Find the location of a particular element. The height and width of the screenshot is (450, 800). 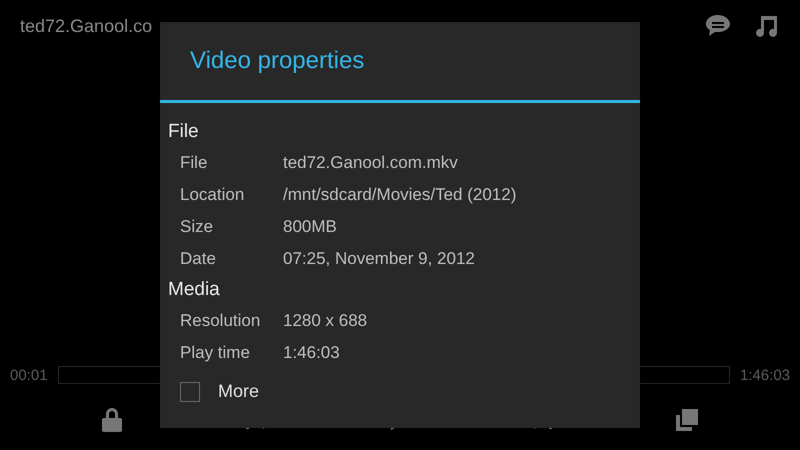

more-checkbox is located at coordinates (190, 392).